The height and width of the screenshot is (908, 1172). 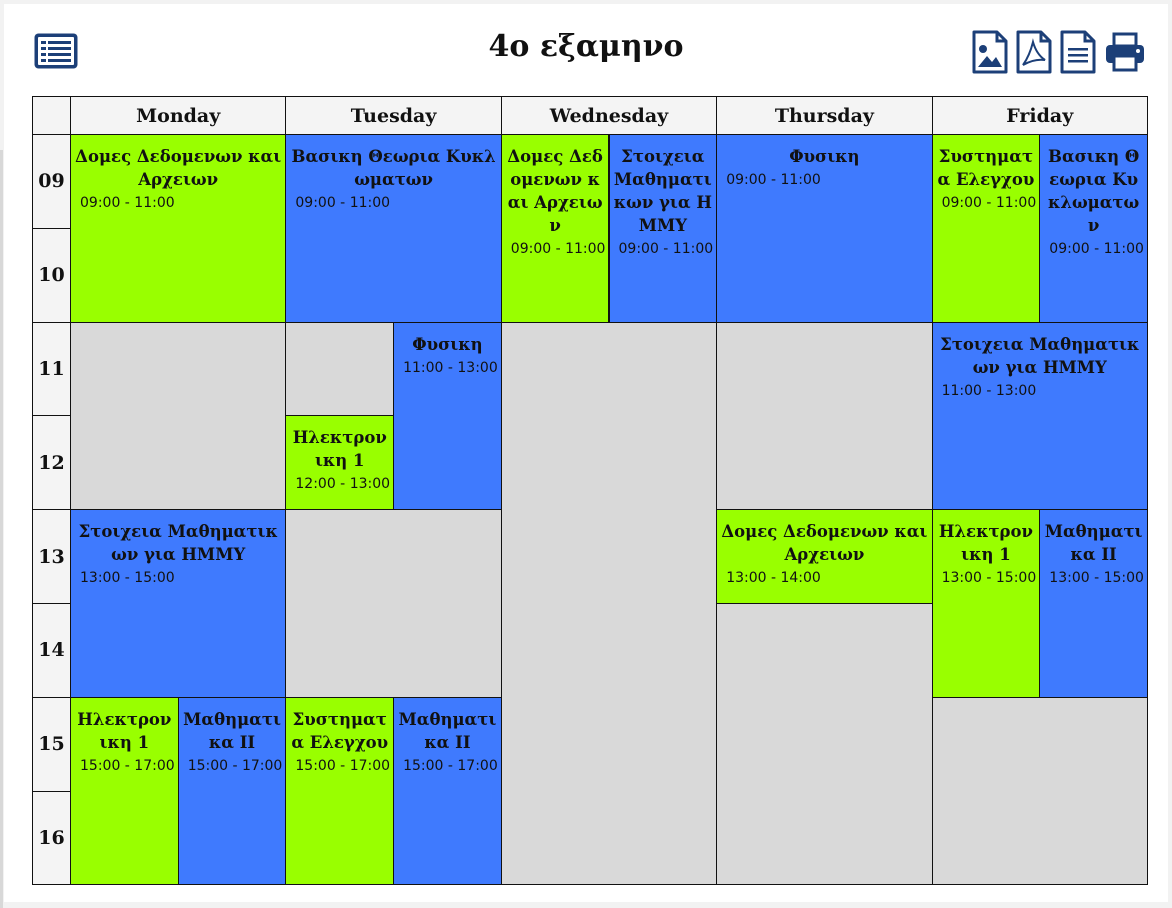 I want to click on corner-cell, so click(x=51, y=115).